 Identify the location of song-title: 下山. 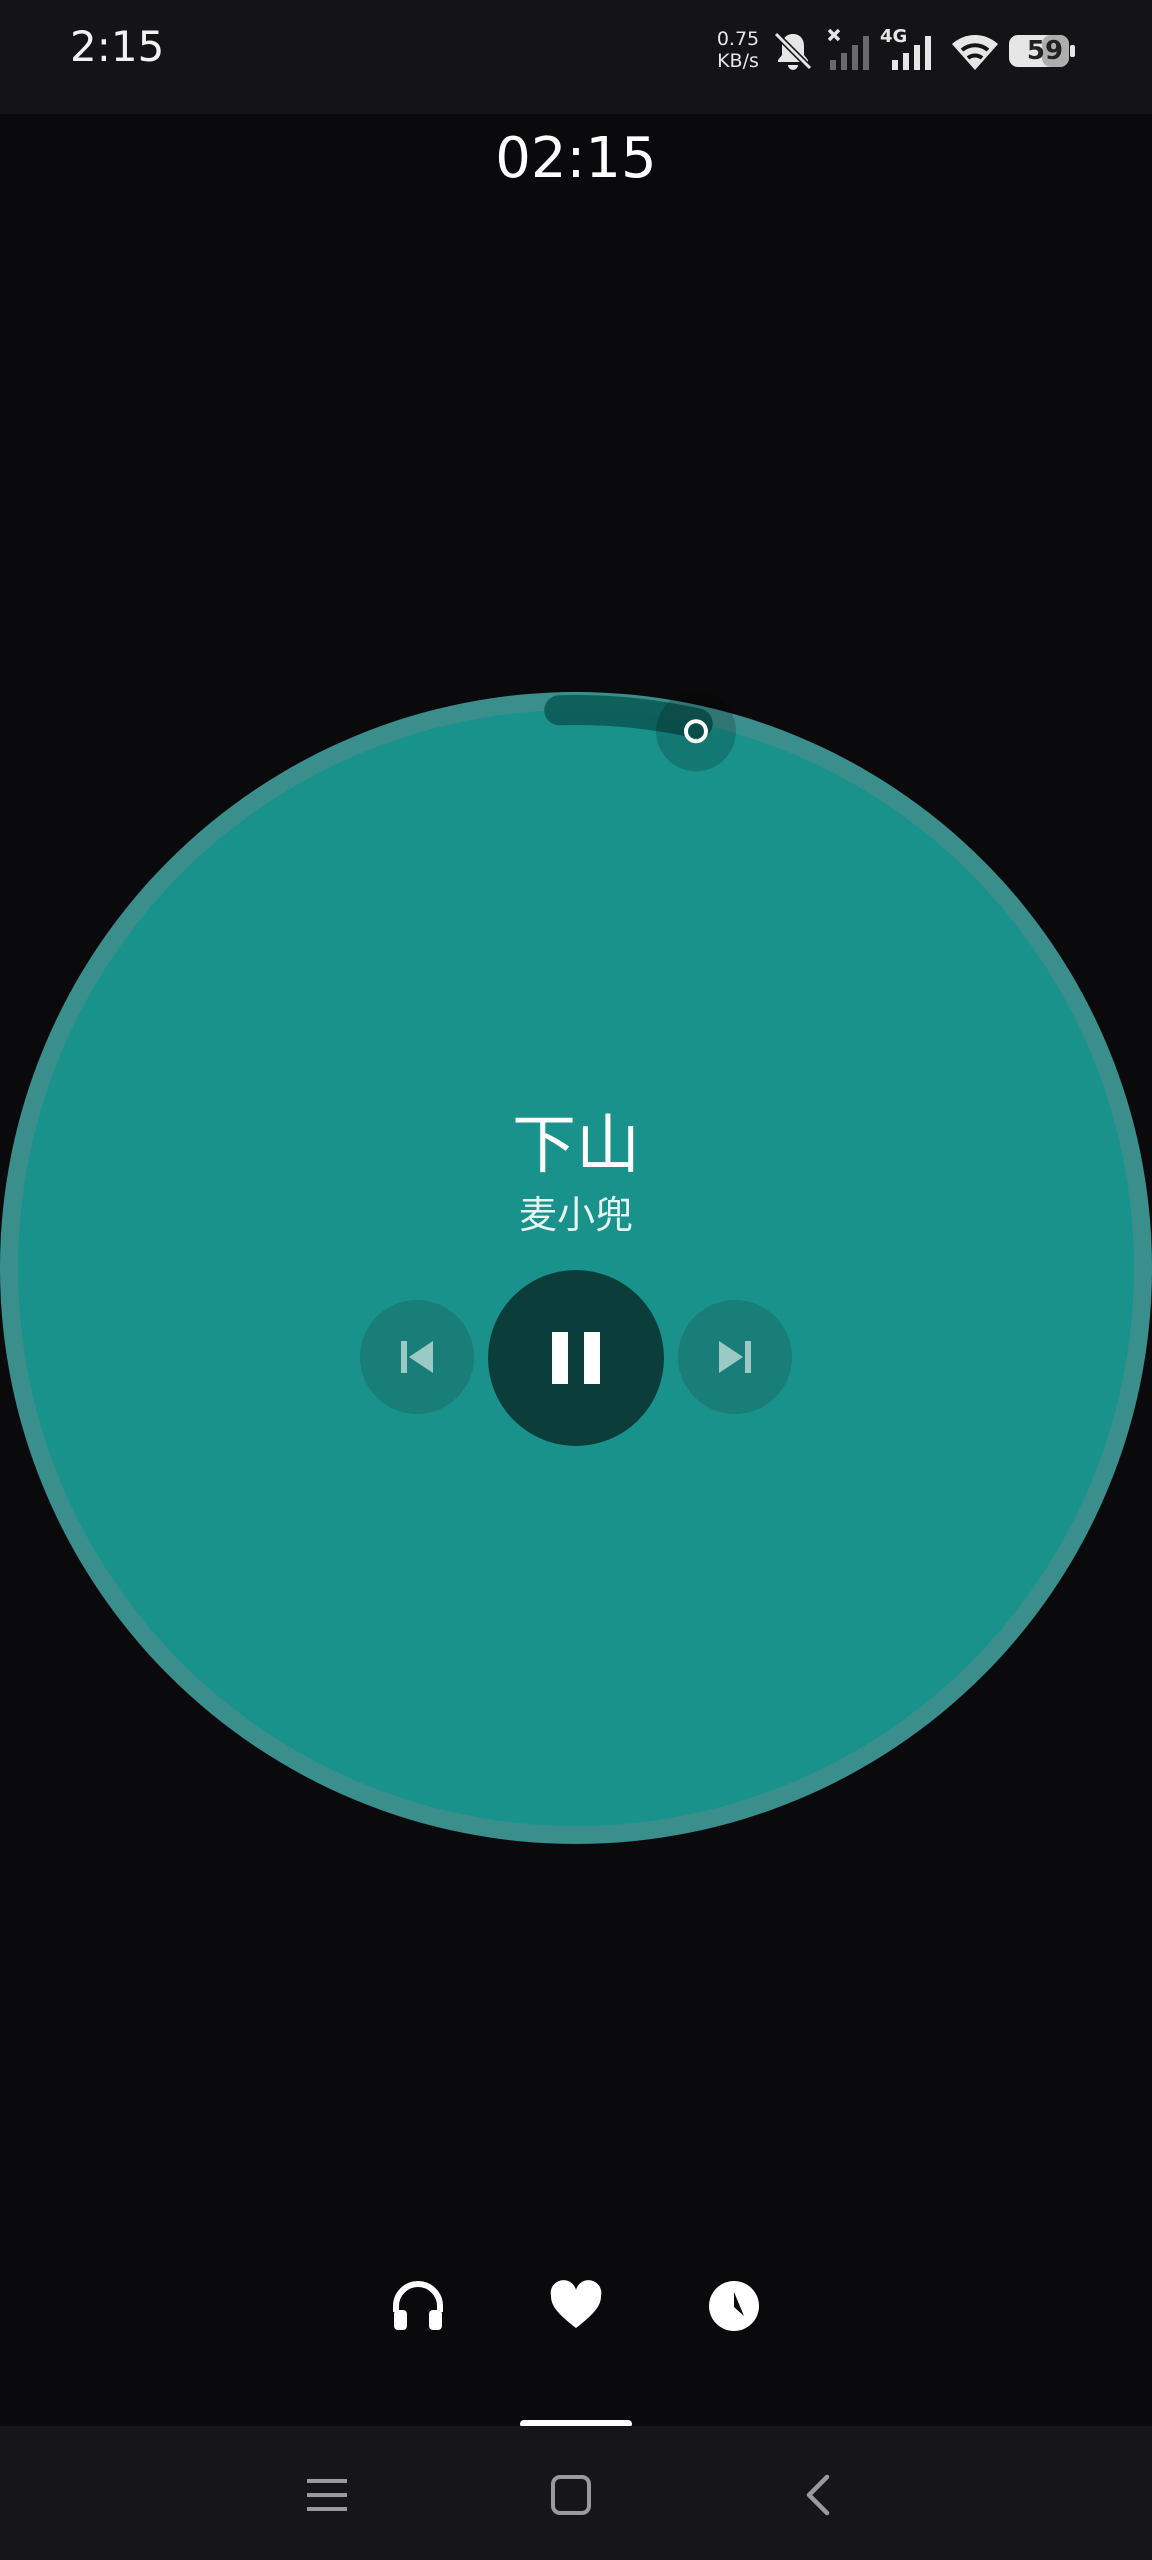
(576, 1146).